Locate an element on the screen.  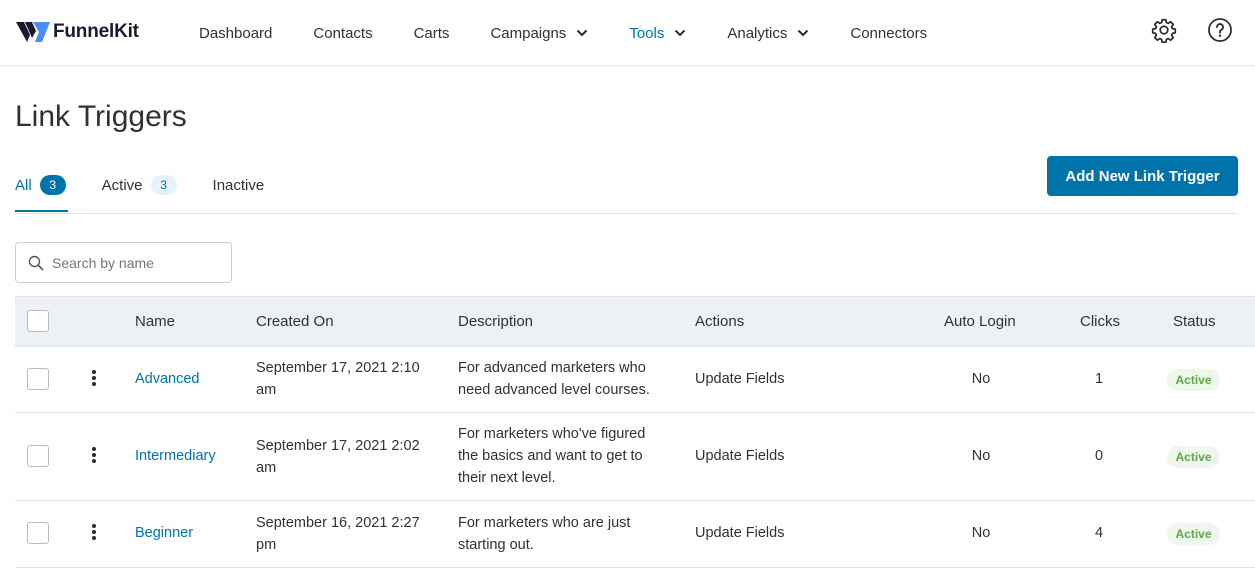
description-line: For marketers who've figured is located at coordinates (552, 434).